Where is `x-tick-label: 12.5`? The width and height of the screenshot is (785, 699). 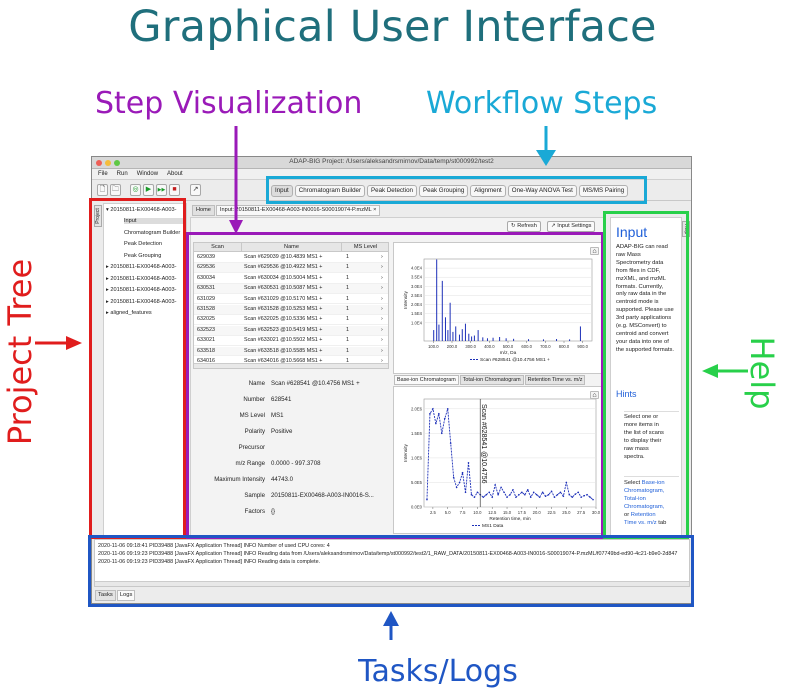
x-tick-label: 12.5 is located at coordinates (492, 512).